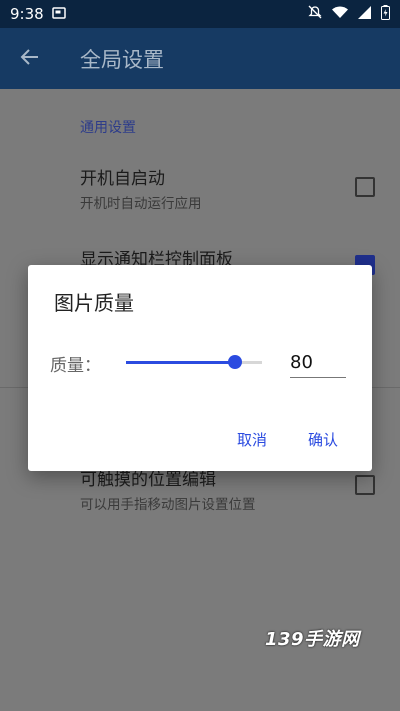 This screenshot has height=711, width=400. What do you see at coordinates (312, 639) in the screenshot?
I see `watermark-logo: 139手游网` at bounding box center [312, 639].